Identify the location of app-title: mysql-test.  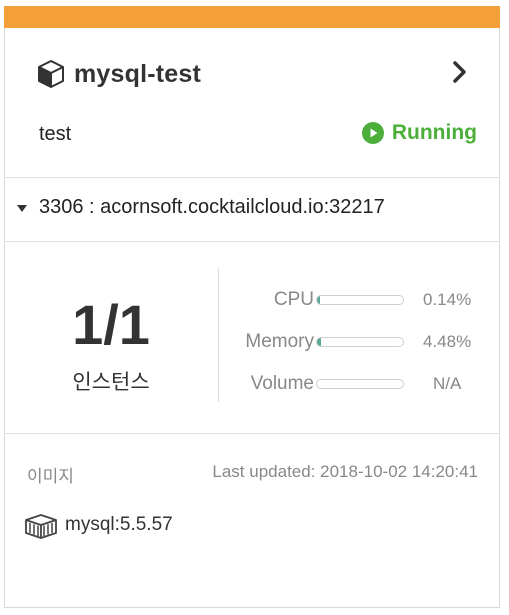
(138, 73).